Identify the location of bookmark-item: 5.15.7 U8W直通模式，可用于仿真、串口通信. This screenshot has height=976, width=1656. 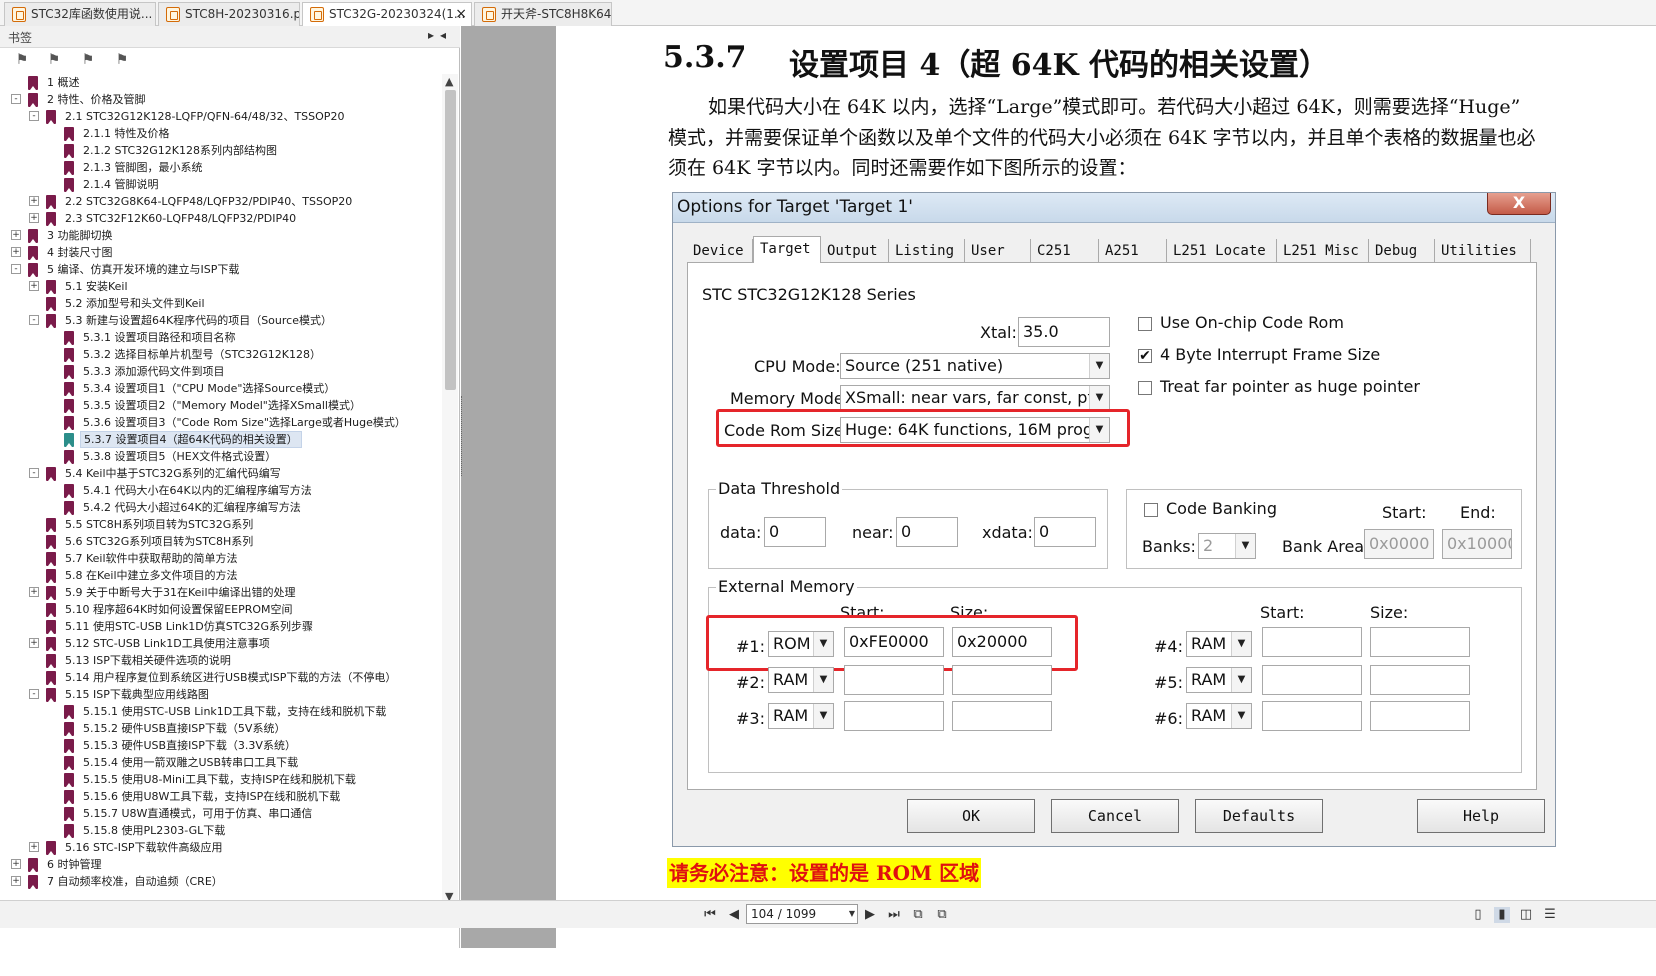
(220, 813).